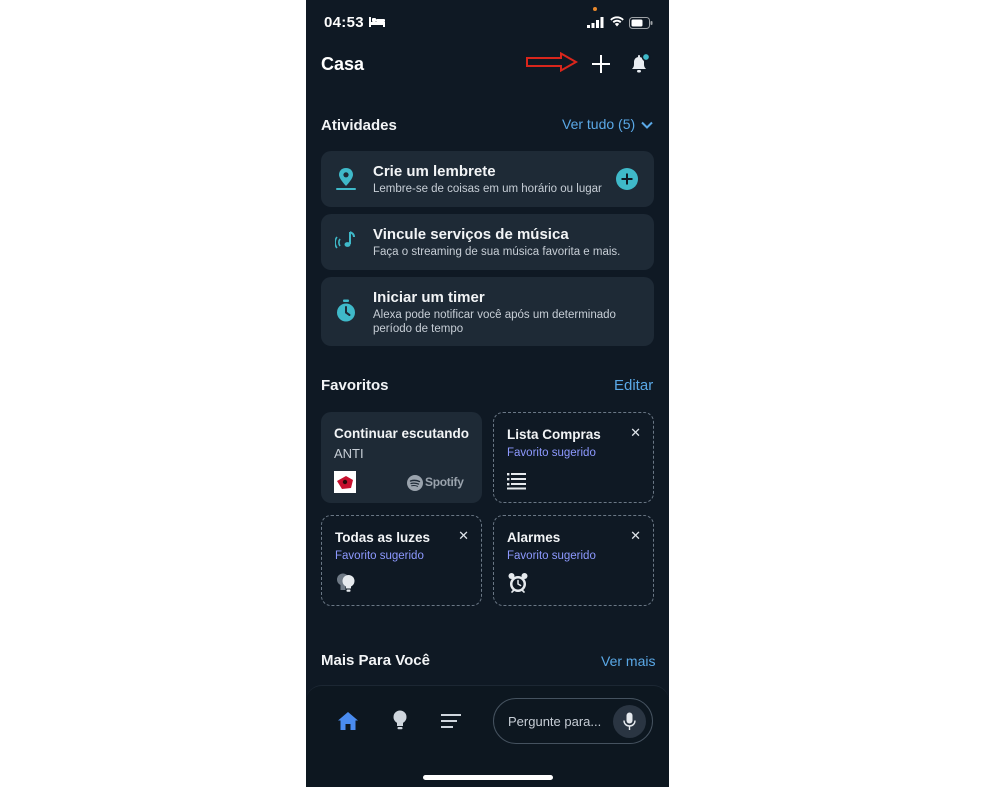  Describe the element at coordinates (344, 22) in the screenshot. I see `status-time: 04:53` at that location.